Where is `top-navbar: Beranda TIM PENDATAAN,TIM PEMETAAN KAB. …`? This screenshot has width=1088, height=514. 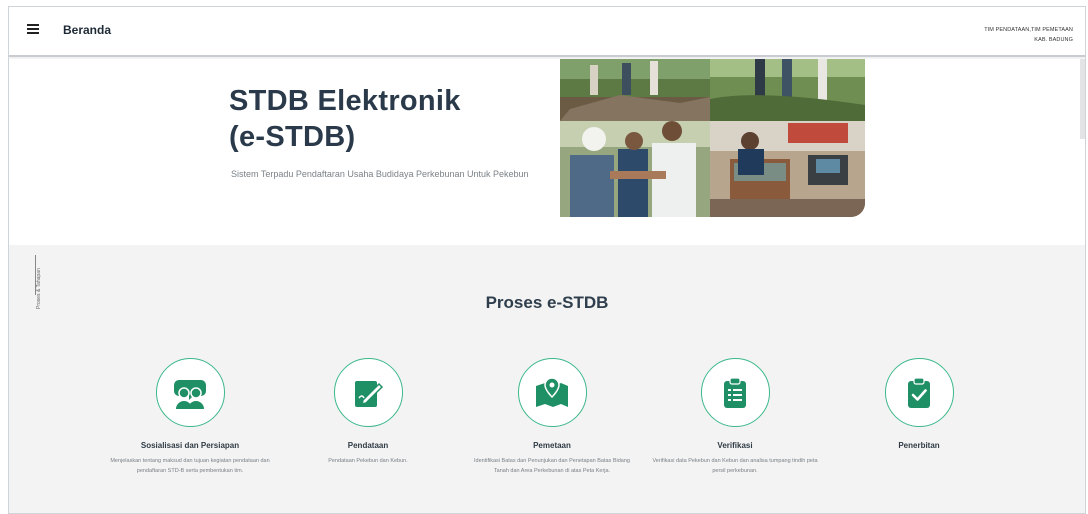
top-navbar: Beranda TIM PENDATAAN,TIM PEMETAAN KAB. … is located at coordinates (547, 32).